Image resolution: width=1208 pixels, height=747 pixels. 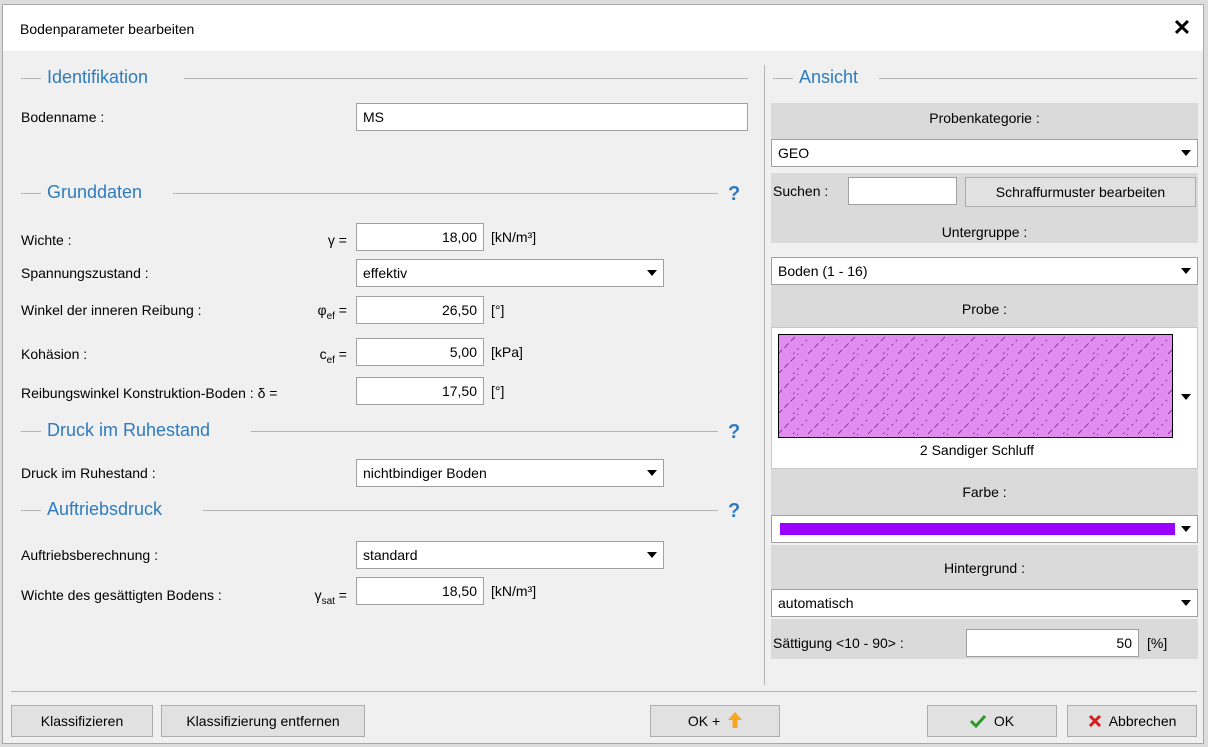 I want to click on wichte-unit: [kN/m³], so click(x=514, y=237).